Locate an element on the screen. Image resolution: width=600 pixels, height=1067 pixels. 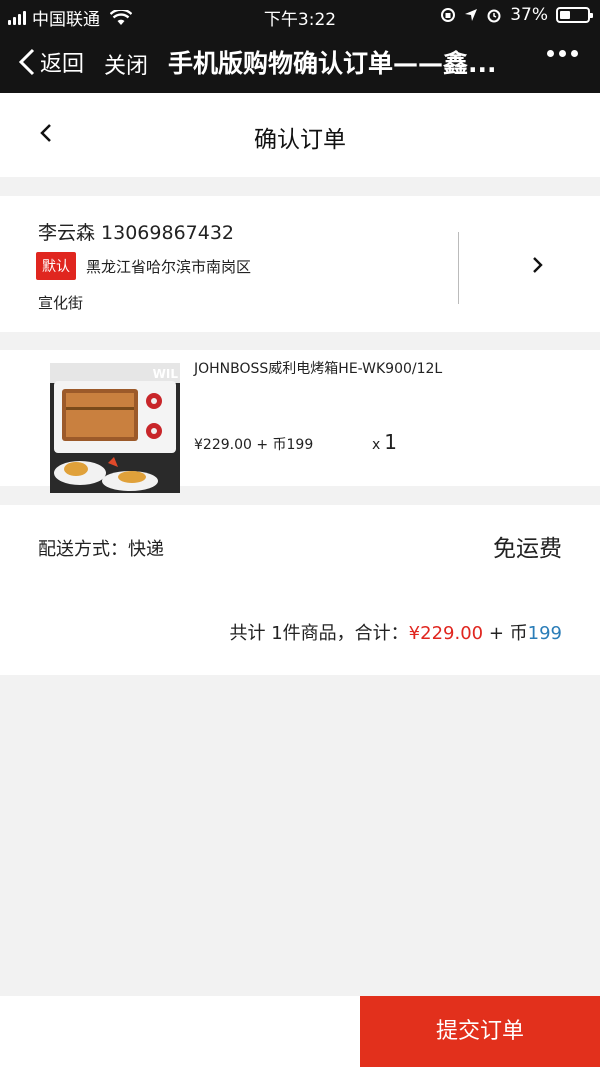
page-title: 确认订单 is located at coordinates (300, 140).